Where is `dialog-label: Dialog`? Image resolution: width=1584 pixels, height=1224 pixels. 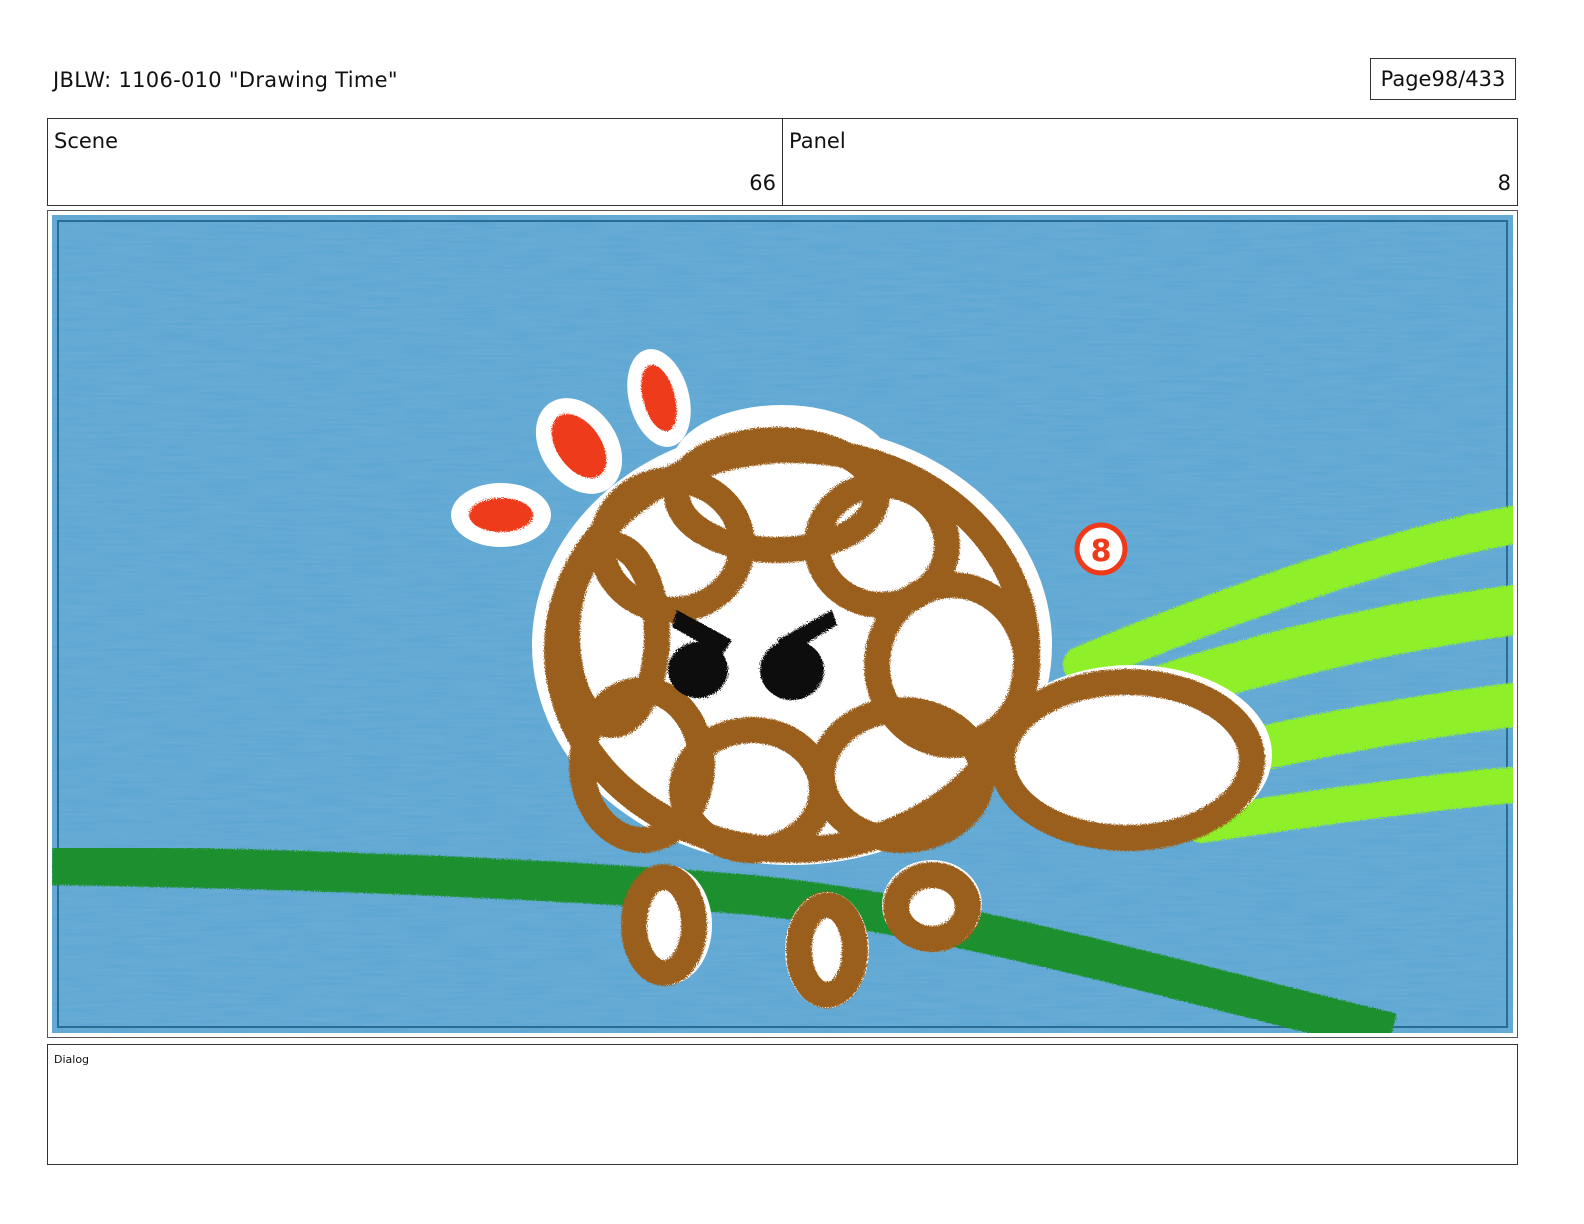
dialog-label: Dialog is located at coordinates (72, 1059).